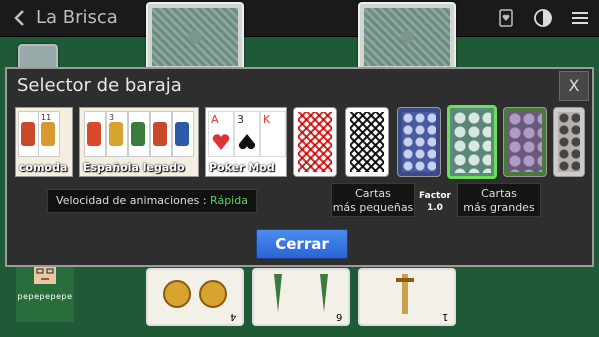 Image resolution: width=599 pixels, height=337 pixels. I want to click on contrast-icon, so click(543, 18).